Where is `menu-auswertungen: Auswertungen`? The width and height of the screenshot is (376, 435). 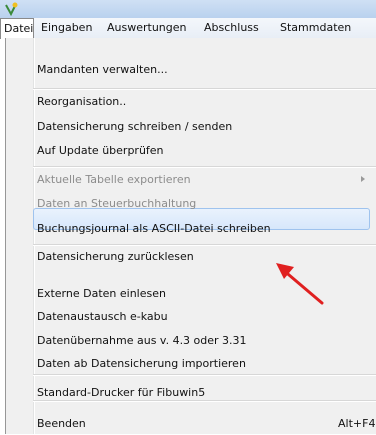
menu-auswertungen: Auswertungen is located at coordinates (147, 28).